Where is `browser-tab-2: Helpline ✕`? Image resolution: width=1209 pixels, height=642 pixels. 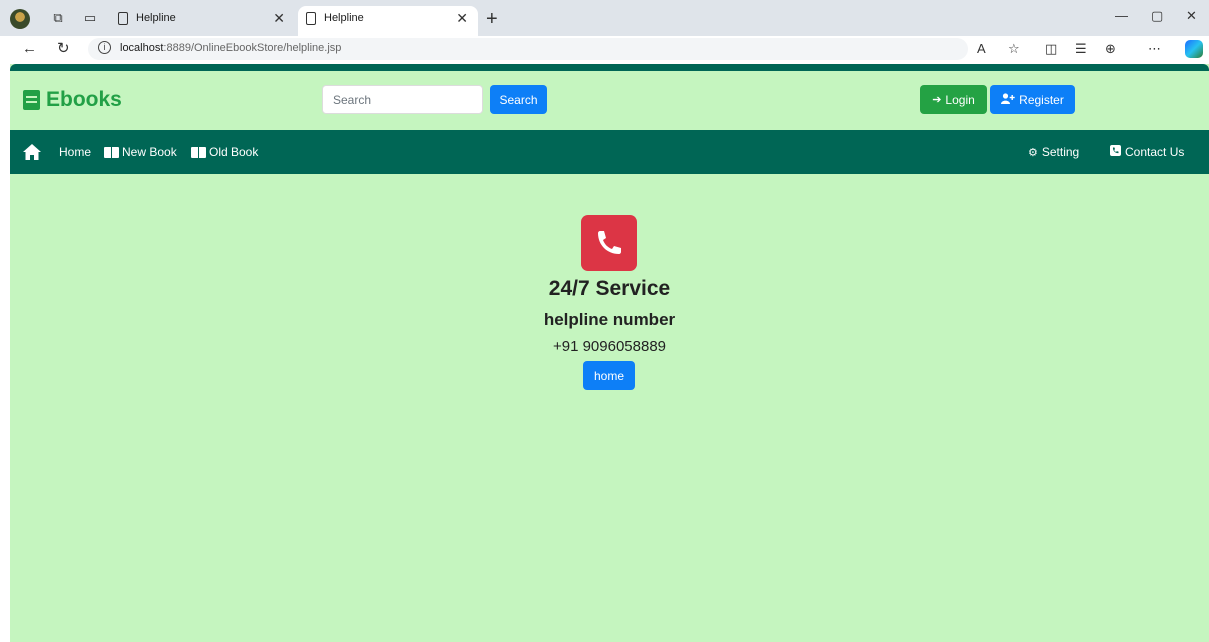
browser-tab-2: Helpline ✕ is located at coordinates (388, 21).